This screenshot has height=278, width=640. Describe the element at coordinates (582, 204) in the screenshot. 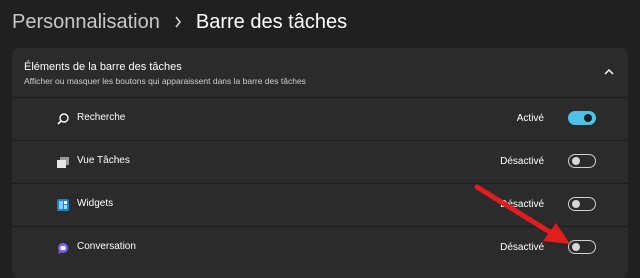

I see `widgets-toggle` at that location.